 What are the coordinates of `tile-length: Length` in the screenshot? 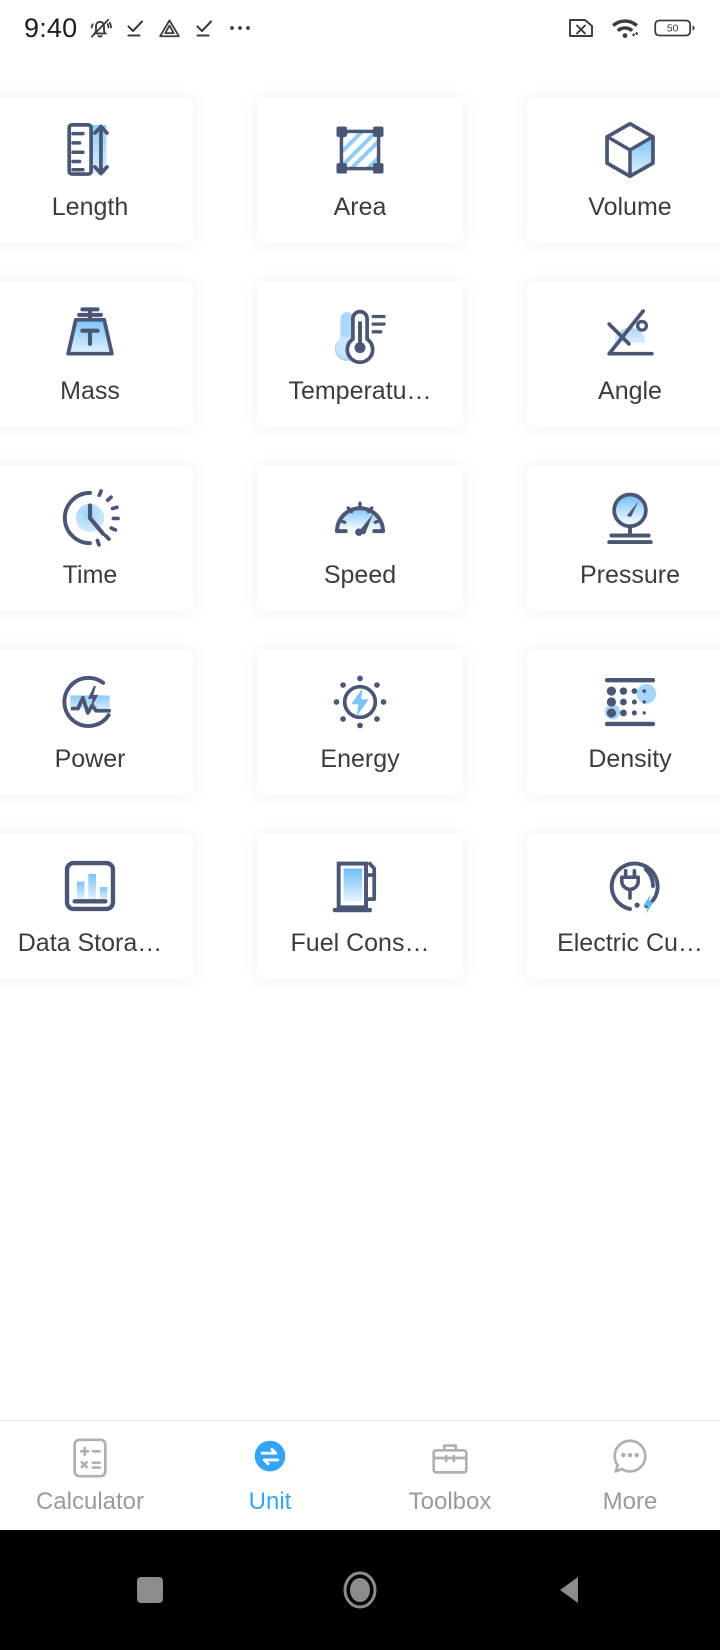 It's located at (96, 170).